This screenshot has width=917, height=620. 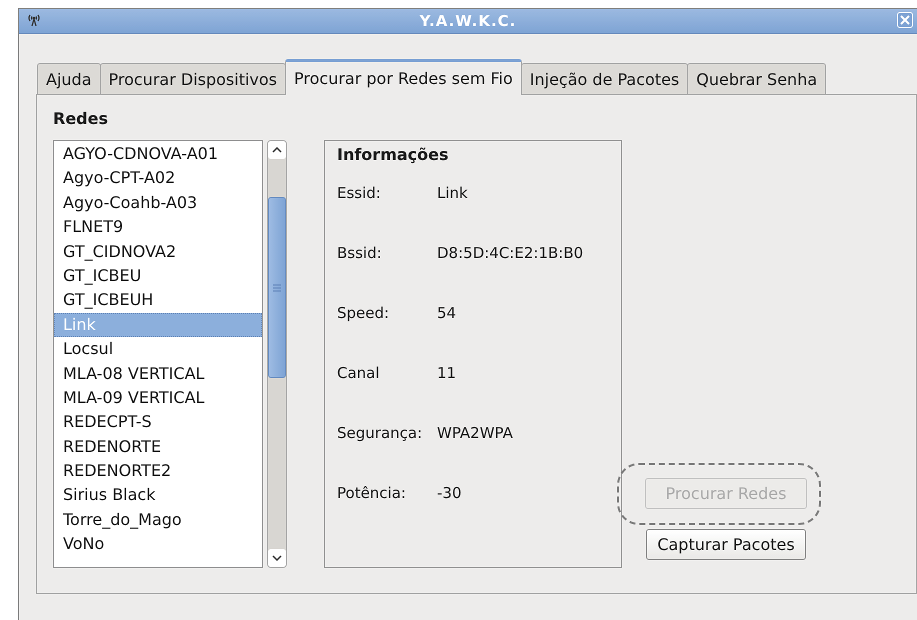 What do you see at coordinates (475, 434) in the screenshot?
I see `field-value: WPA2WPA` at bounding box center [475, 434].